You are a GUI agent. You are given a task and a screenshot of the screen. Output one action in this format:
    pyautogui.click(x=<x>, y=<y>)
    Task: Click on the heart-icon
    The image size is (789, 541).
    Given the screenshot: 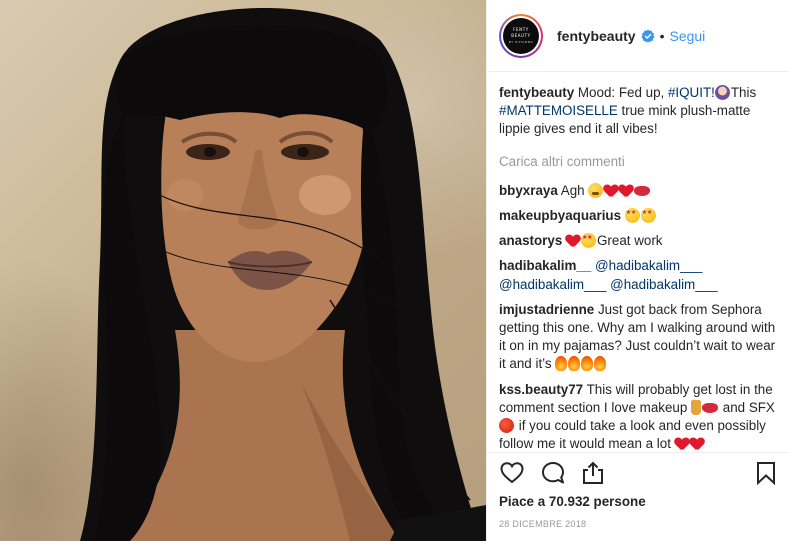 What is the action you would take?
    pyautogui.click(x=512, y=473)
    